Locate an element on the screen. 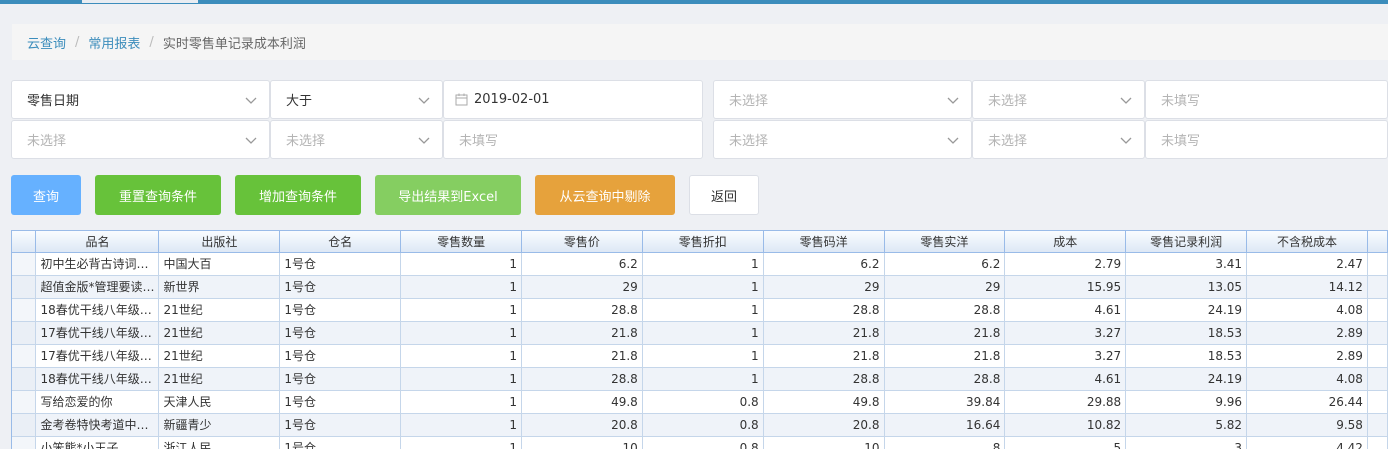  filter1-field-select: 零售日期 is located at coordinates (140, 99).